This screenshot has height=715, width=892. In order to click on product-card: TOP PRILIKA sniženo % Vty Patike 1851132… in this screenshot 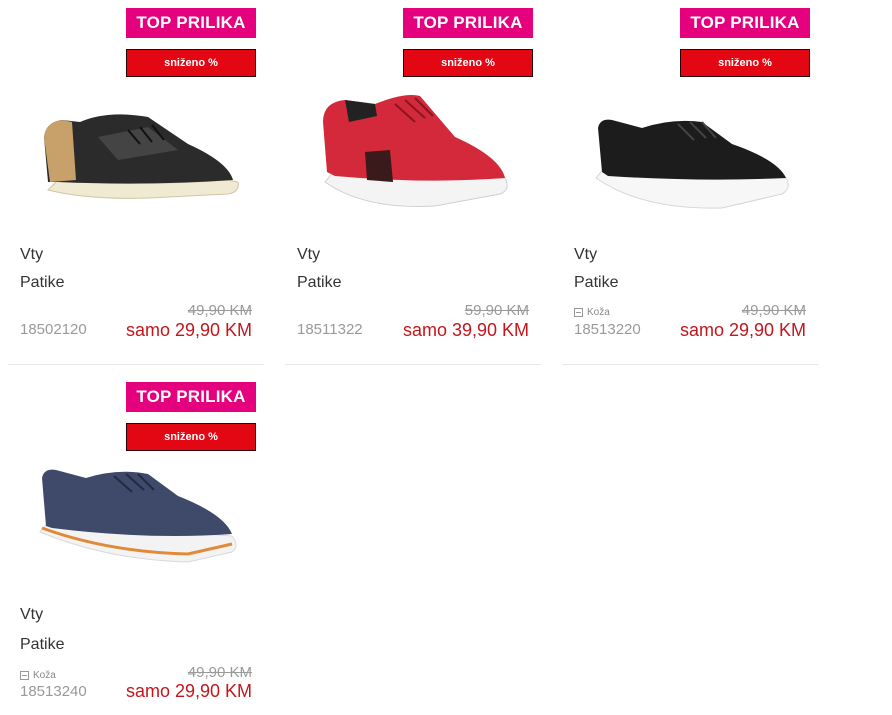, I will do `click(413, 183)`.